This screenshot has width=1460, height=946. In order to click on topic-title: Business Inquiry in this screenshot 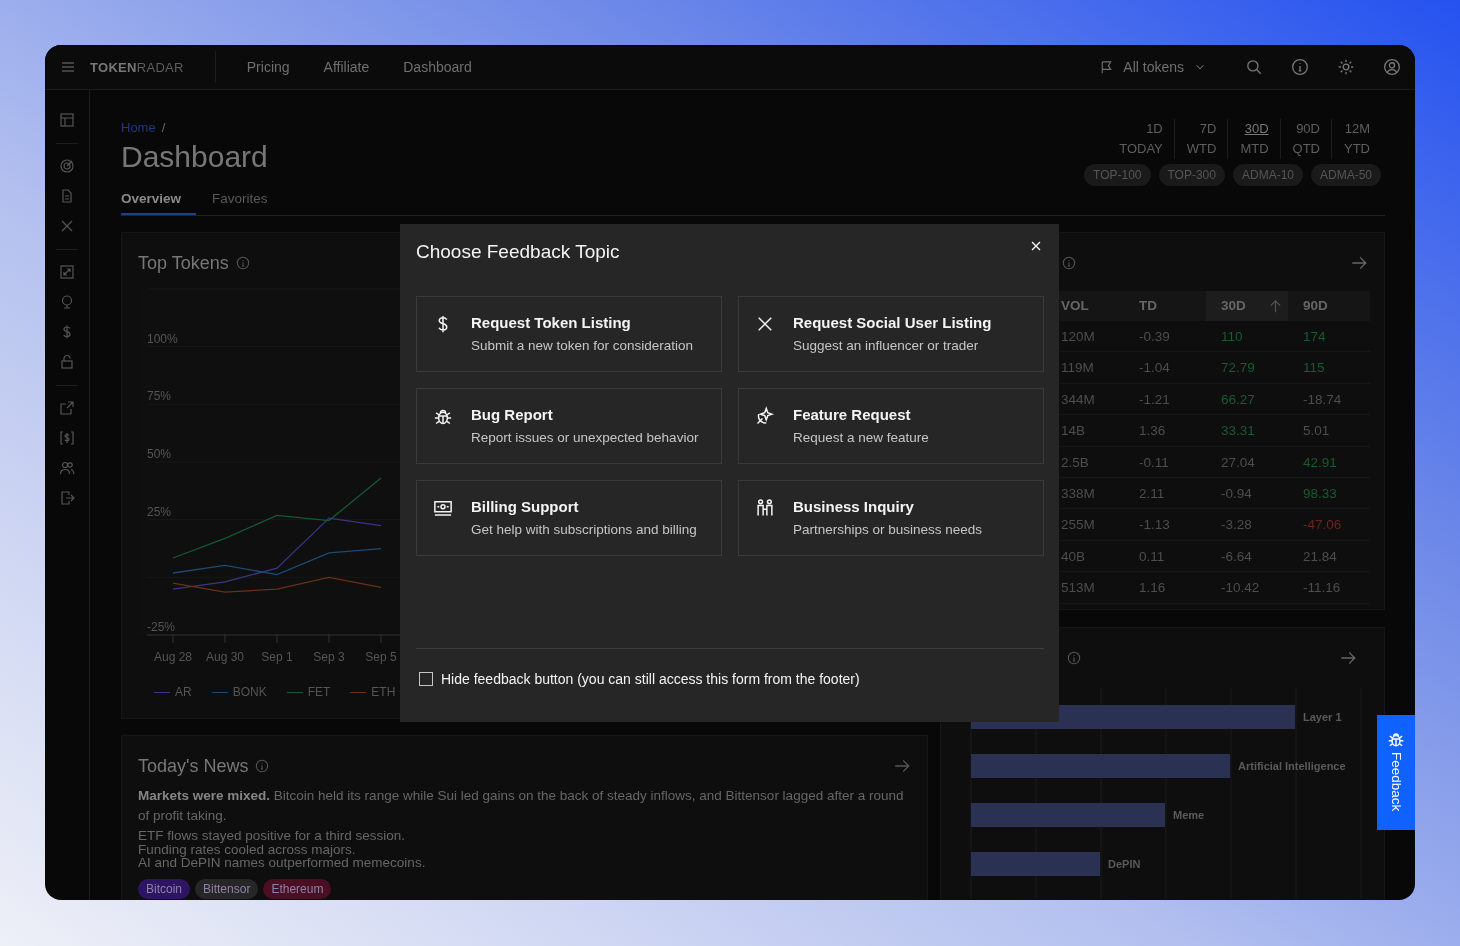, I will do `click(854, 507)`.